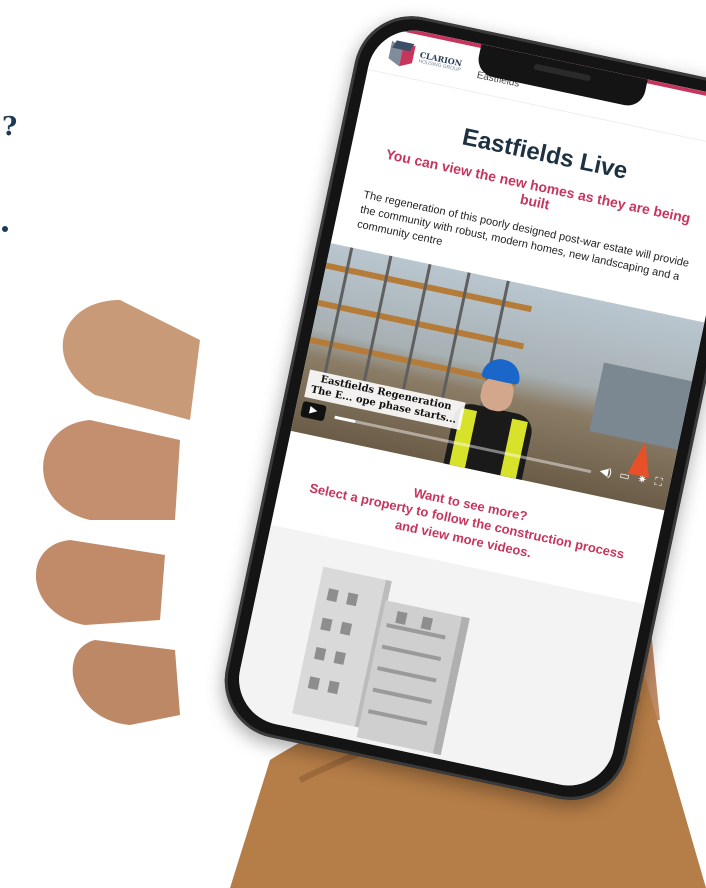  I want to click on partial-dot, so click(5, 229).